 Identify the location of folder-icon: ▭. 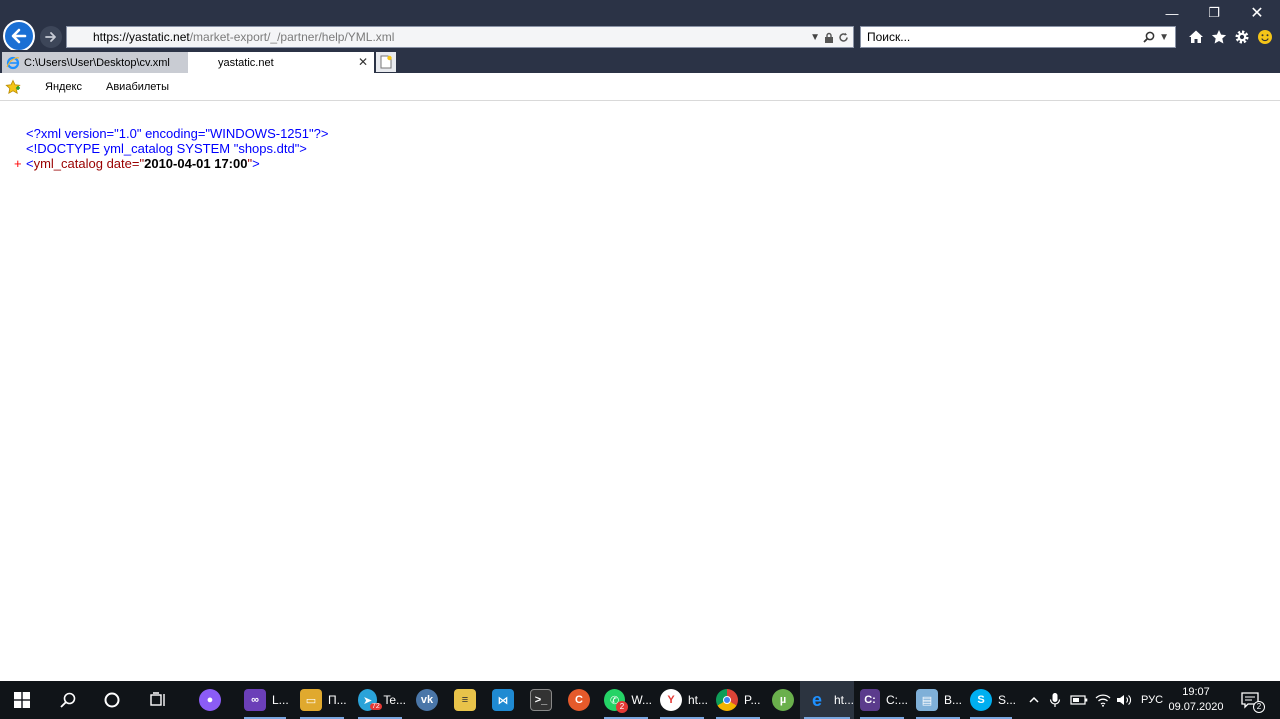
(311, 700).